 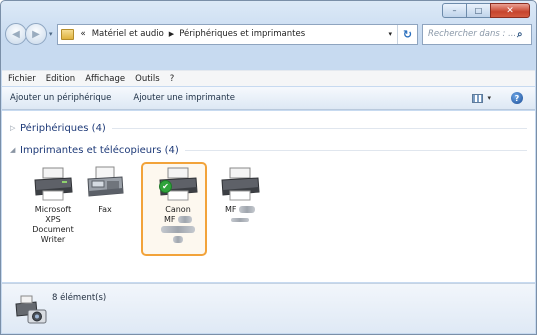 I want to click on menu-view: Affichage, so click(x=105, y=79).